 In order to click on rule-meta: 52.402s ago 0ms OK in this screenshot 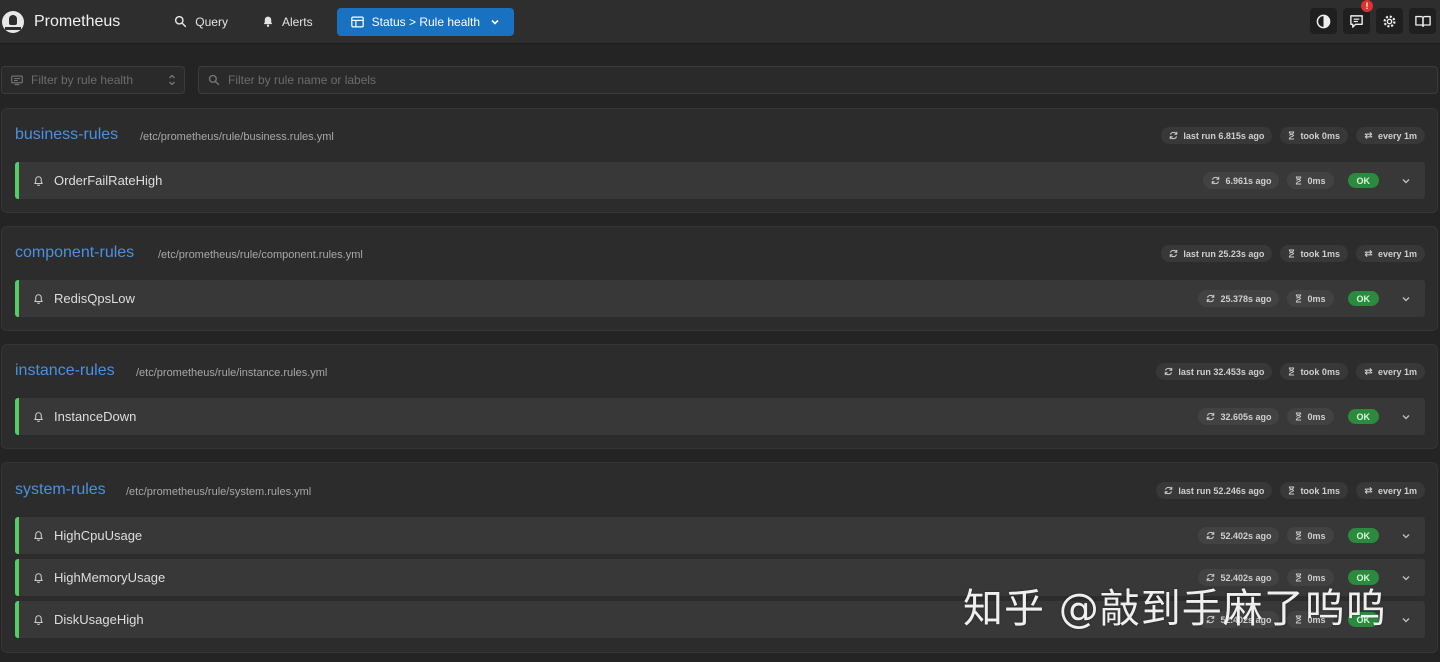, I will do `click(1304, 535)`.